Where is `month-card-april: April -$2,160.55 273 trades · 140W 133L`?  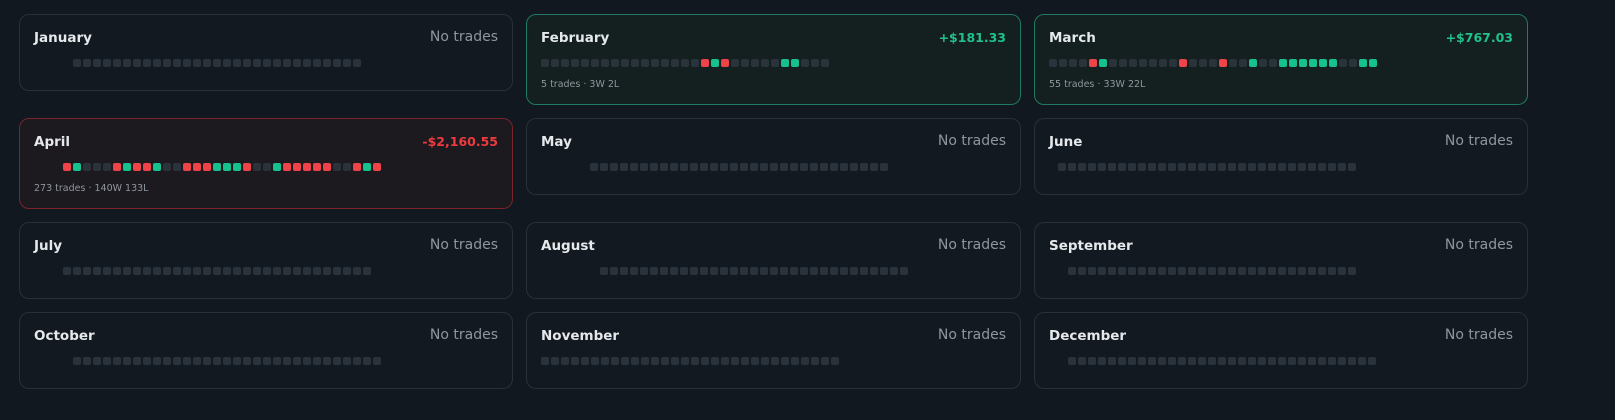
month-card-april: April -$2,160.55 273 trades · 140W 133L is located at coordinates (266, 163).